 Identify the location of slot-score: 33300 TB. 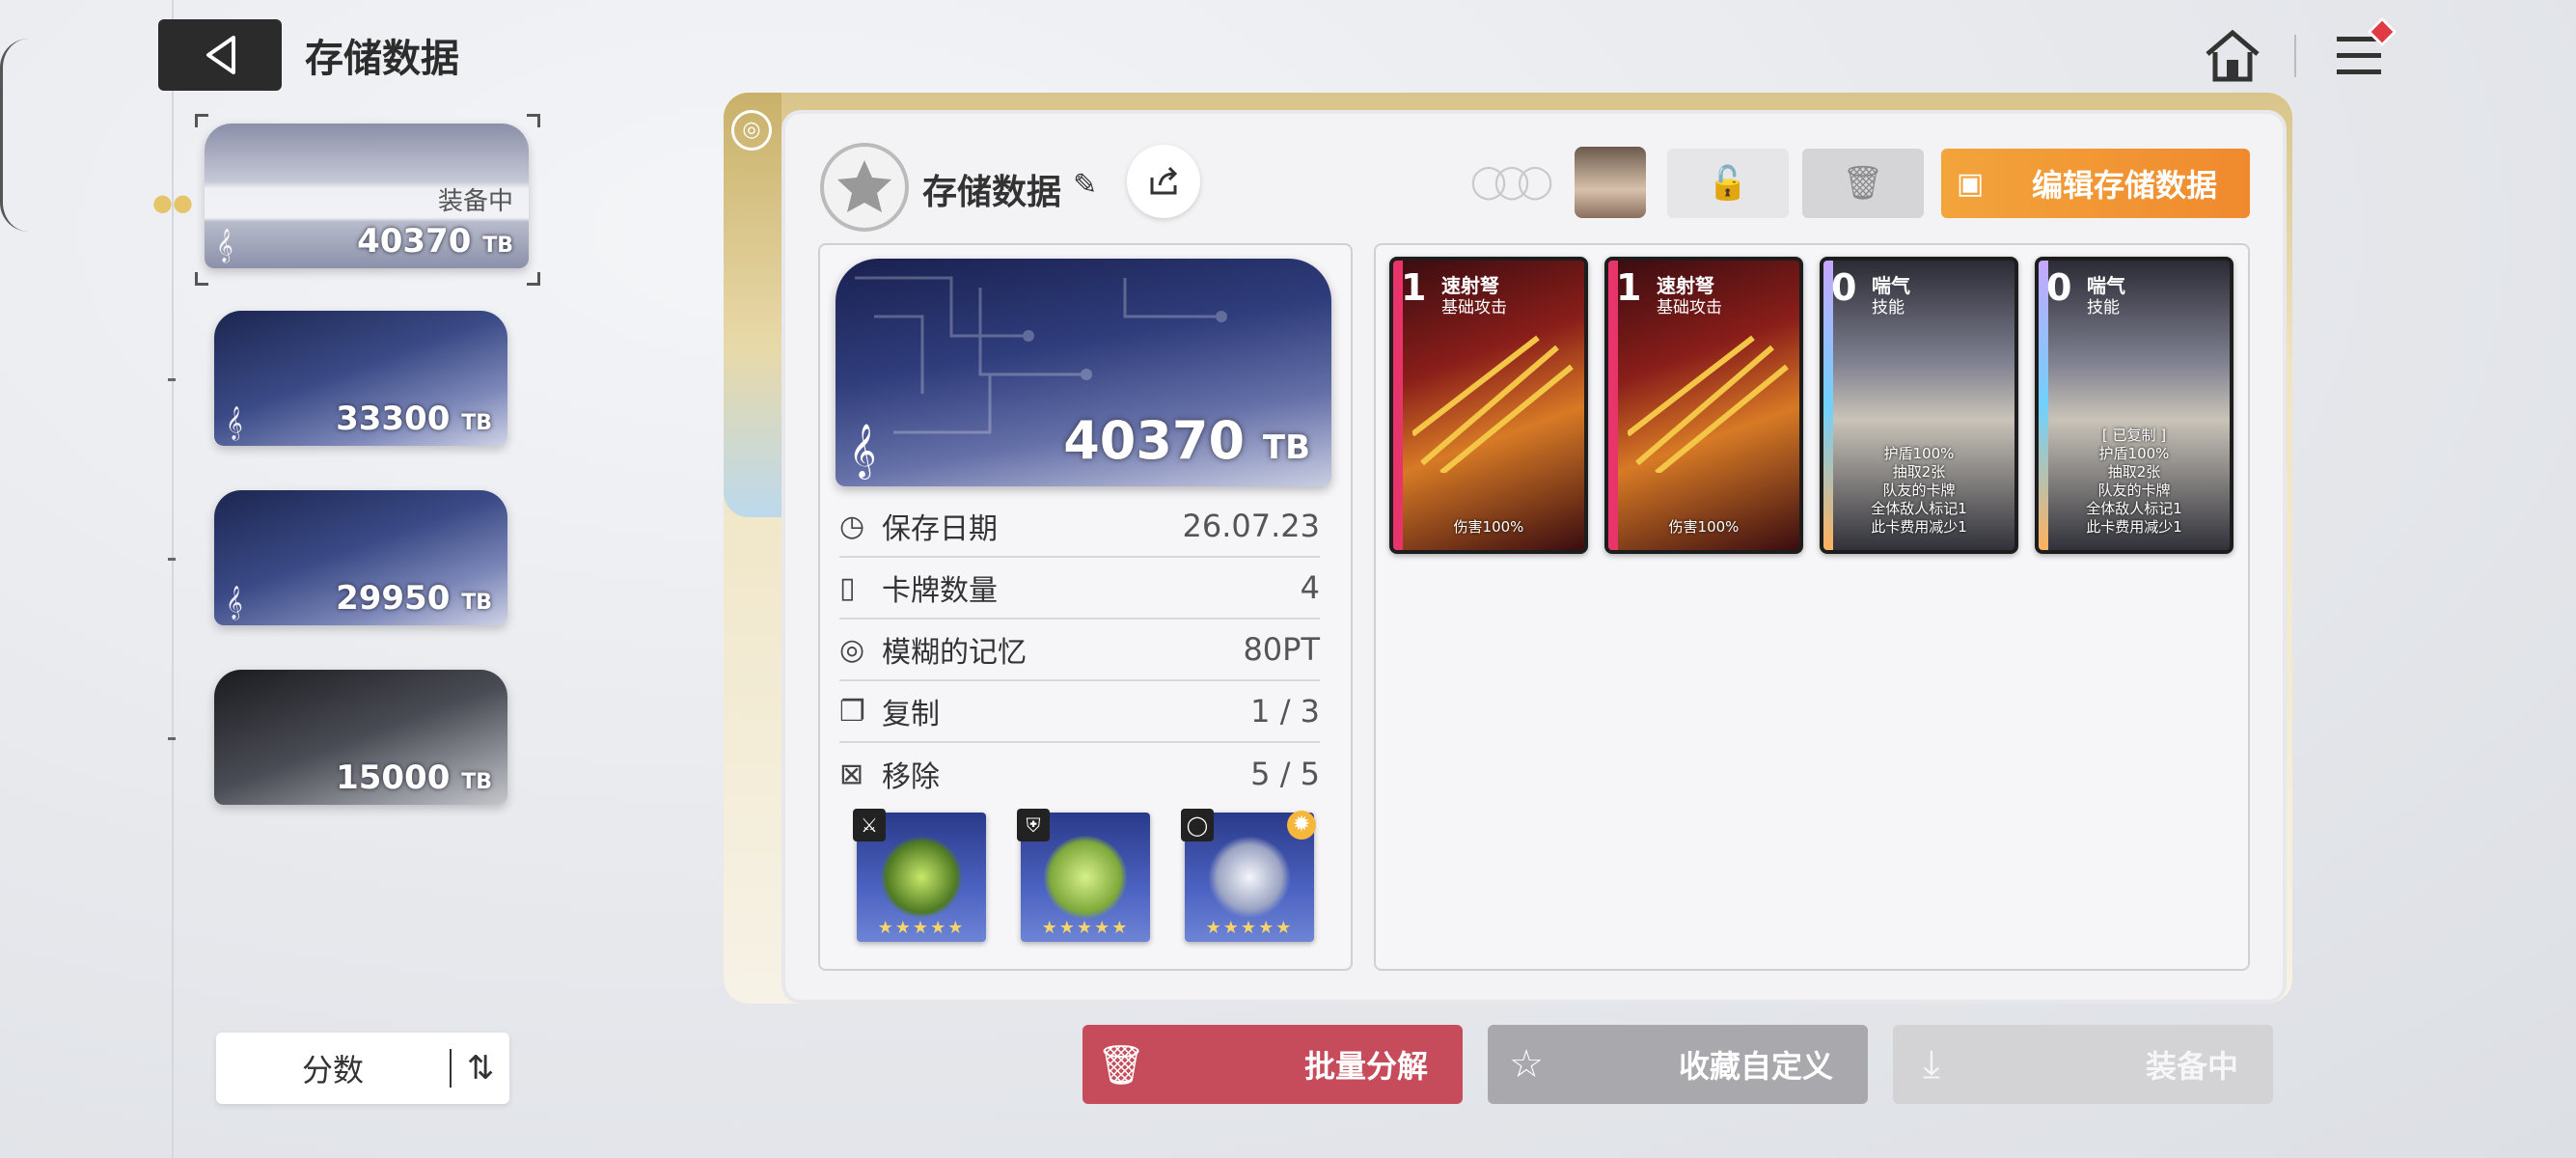
(414, 419).